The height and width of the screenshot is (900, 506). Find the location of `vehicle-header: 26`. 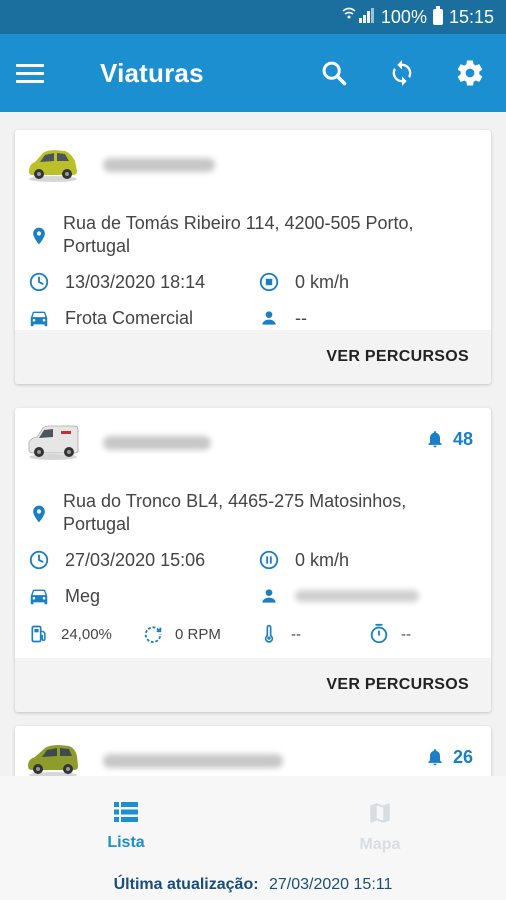

vehicle-header: 26 is located at coordinates (253, 751).